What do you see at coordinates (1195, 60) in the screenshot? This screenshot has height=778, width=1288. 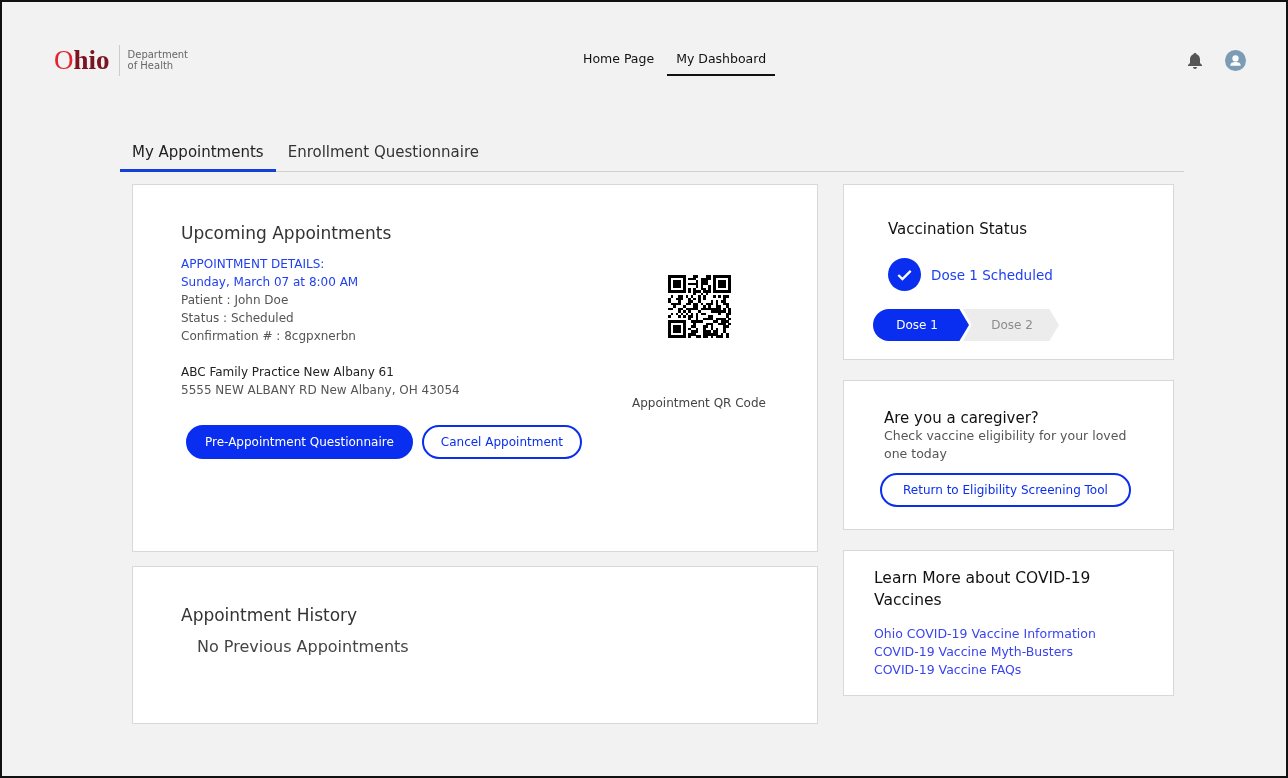 I see `bell-icon` at bounding box center [1195, 60].